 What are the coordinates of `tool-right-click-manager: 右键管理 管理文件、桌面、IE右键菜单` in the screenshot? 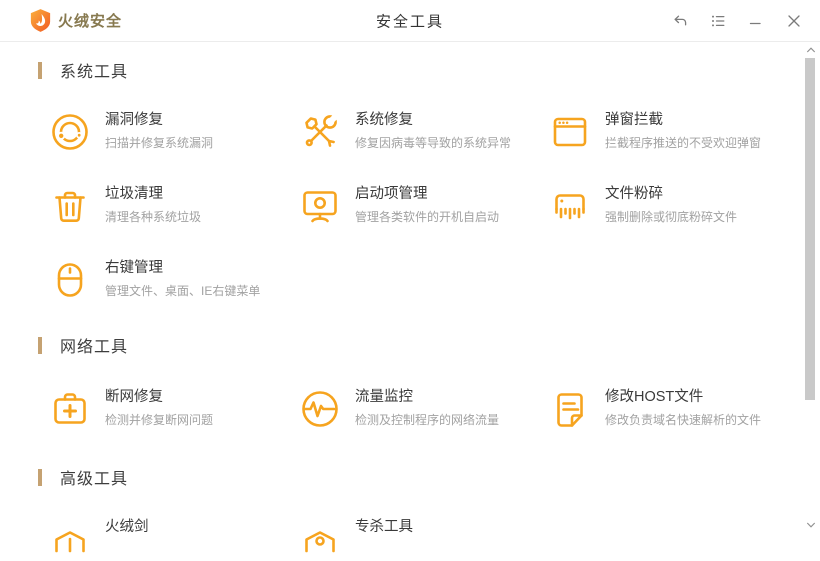 It's located at (173, 280).